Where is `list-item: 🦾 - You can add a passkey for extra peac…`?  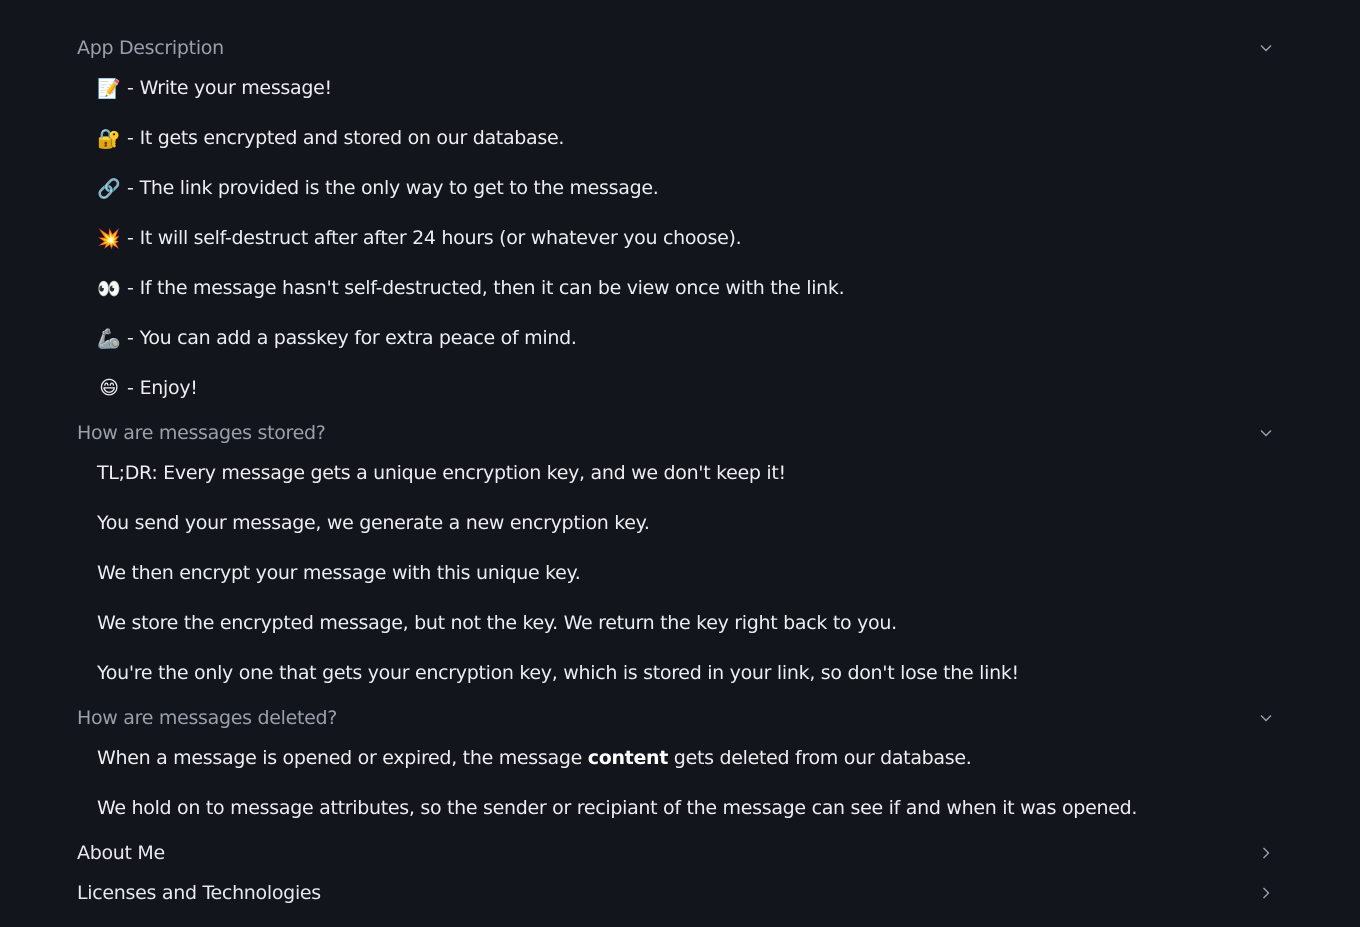
list-item: 🦾 - You can add a passkey for extra peac… is located at coordinates (688, 338).